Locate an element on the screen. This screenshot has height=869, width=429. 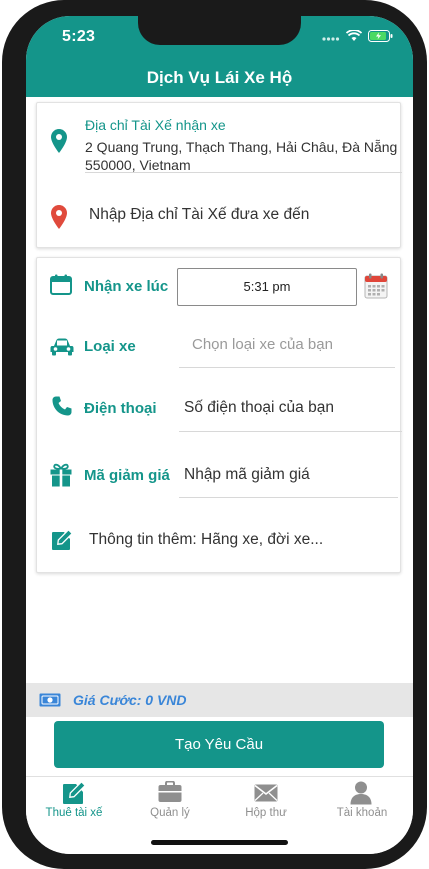
briefcase-icon is located at coordinates (170, 791).